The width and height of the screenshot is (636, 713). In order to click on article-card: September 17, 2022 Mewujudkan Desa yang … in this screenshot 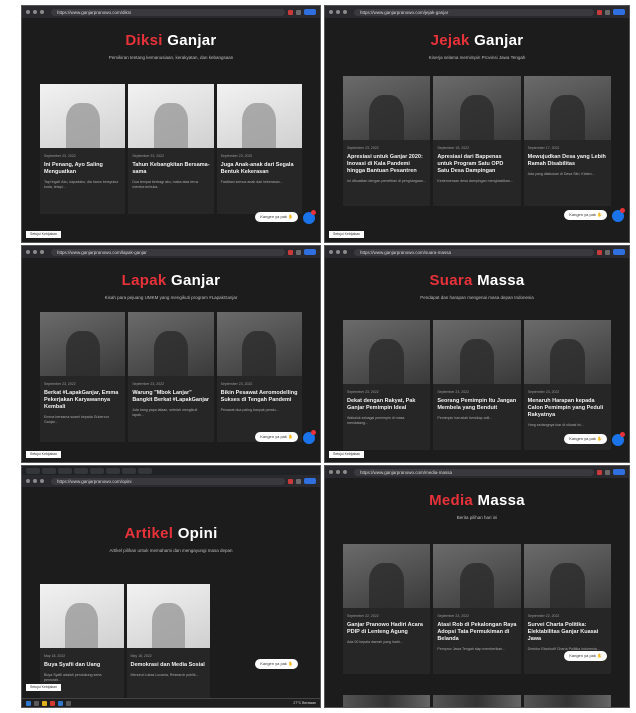, I will do `click(567, 141)`.